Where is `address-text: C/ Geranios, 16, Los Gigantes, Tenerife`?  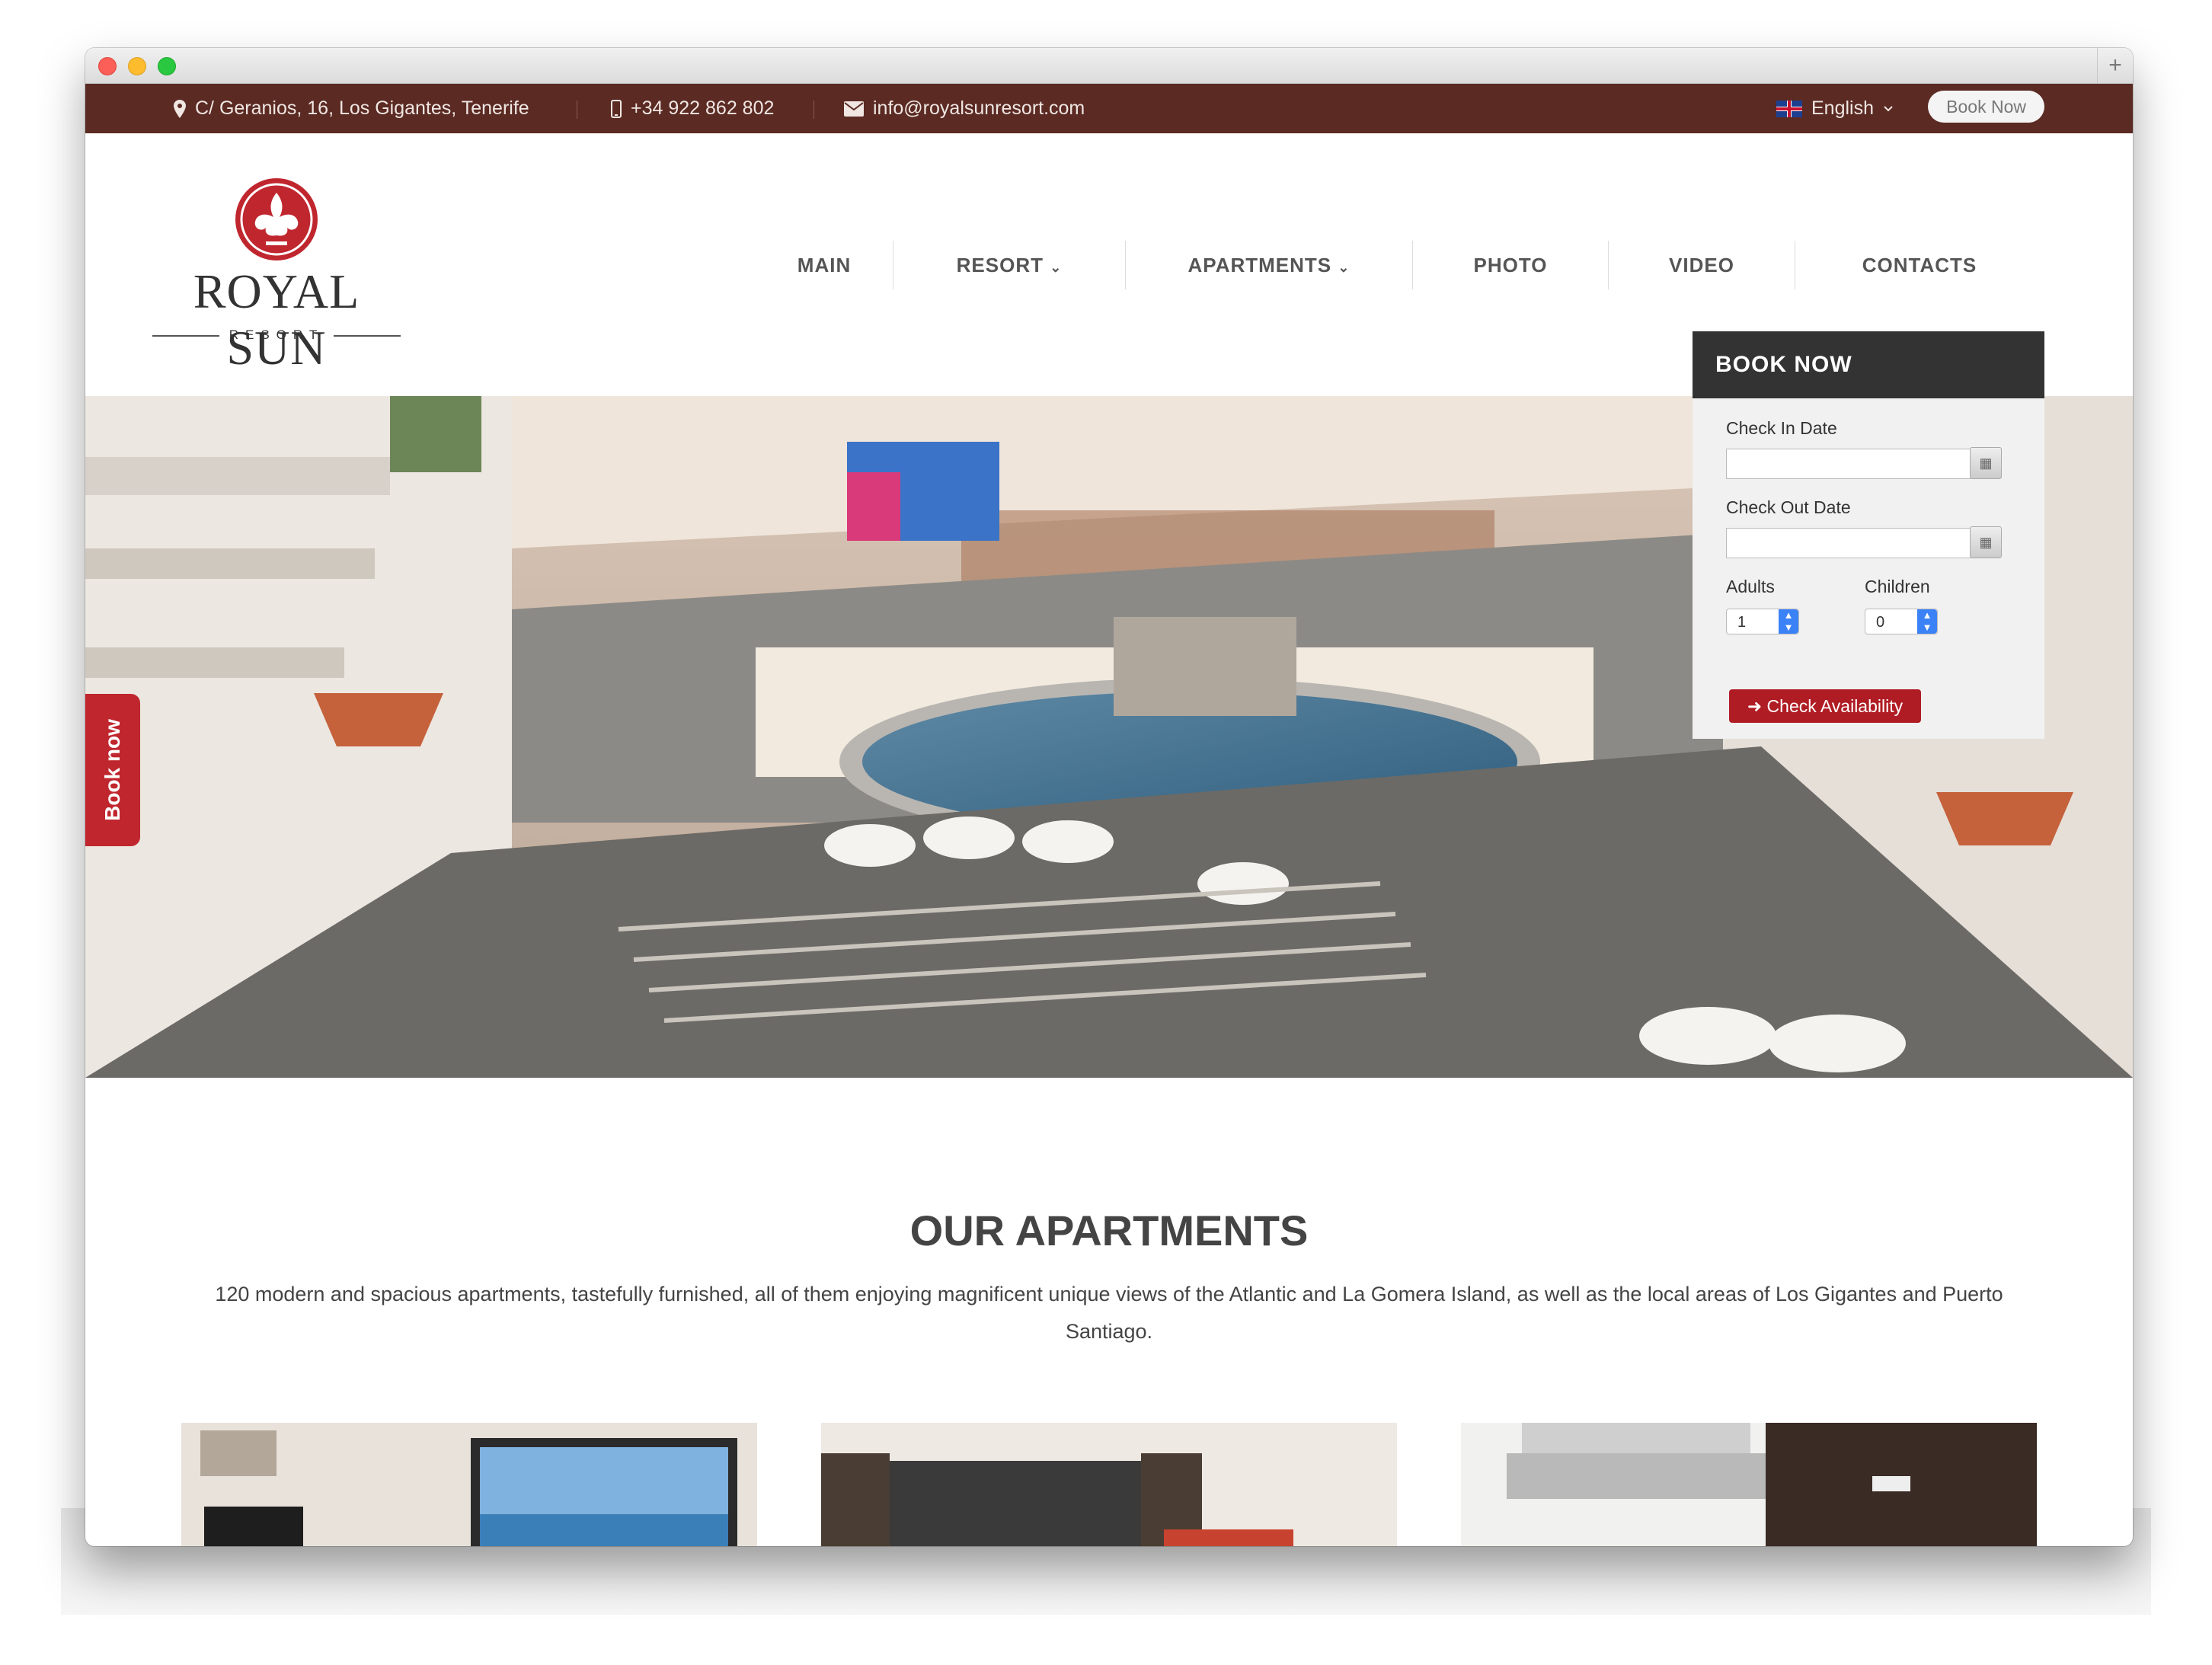
address-text: C/ Geranios, 16, Los Gigantes, Tenerife is located at coordinates (362, 108).